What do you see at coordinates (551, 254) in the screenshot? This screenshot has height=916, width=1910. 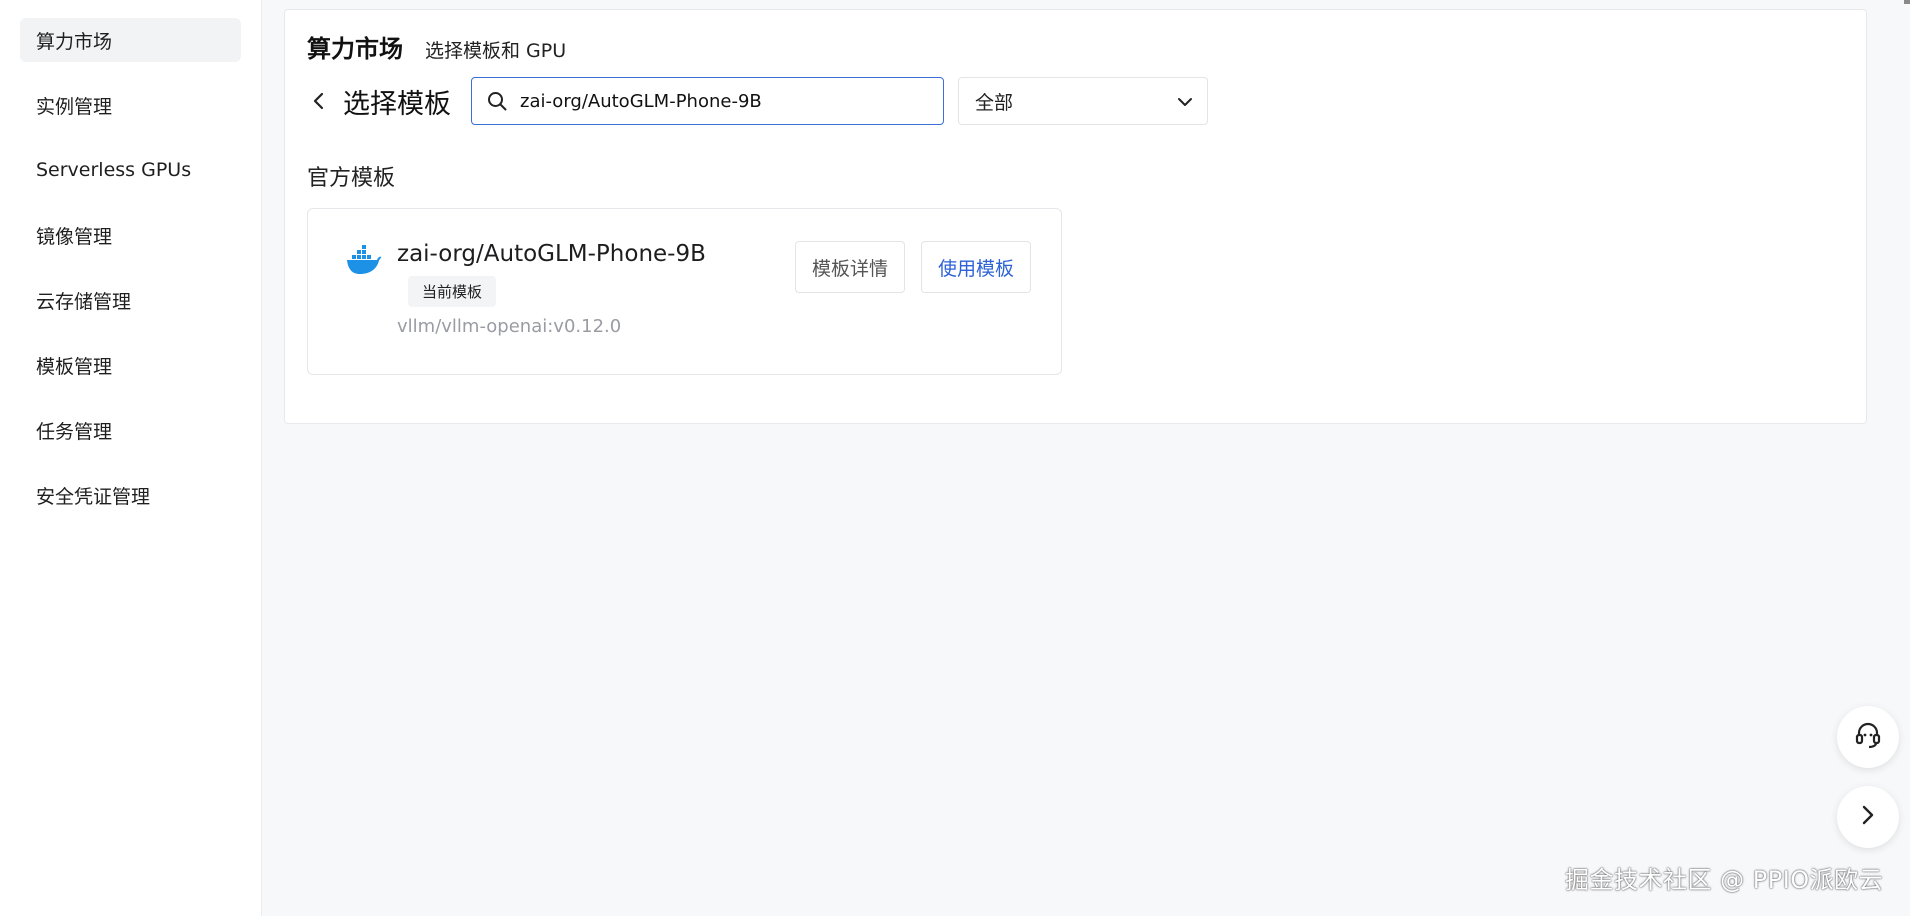 I see `template-name: zai-org/AutoGLM-Phone-9B` at bounding box center [551, 254].